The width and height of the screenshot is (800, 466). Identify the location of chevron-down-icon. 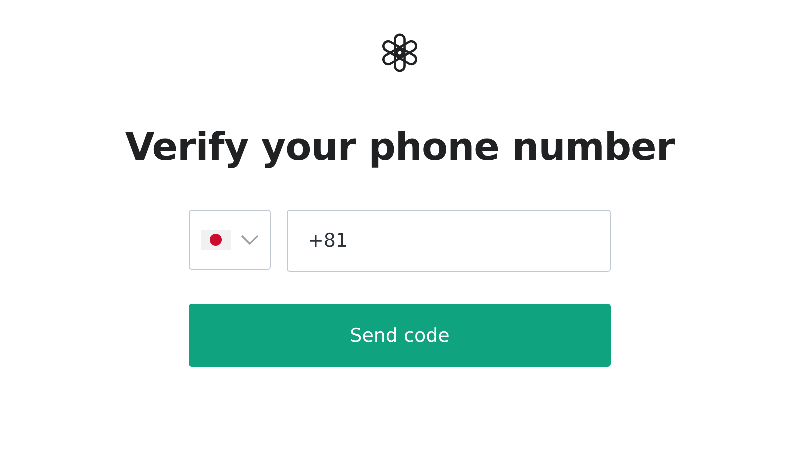
(250, 240).